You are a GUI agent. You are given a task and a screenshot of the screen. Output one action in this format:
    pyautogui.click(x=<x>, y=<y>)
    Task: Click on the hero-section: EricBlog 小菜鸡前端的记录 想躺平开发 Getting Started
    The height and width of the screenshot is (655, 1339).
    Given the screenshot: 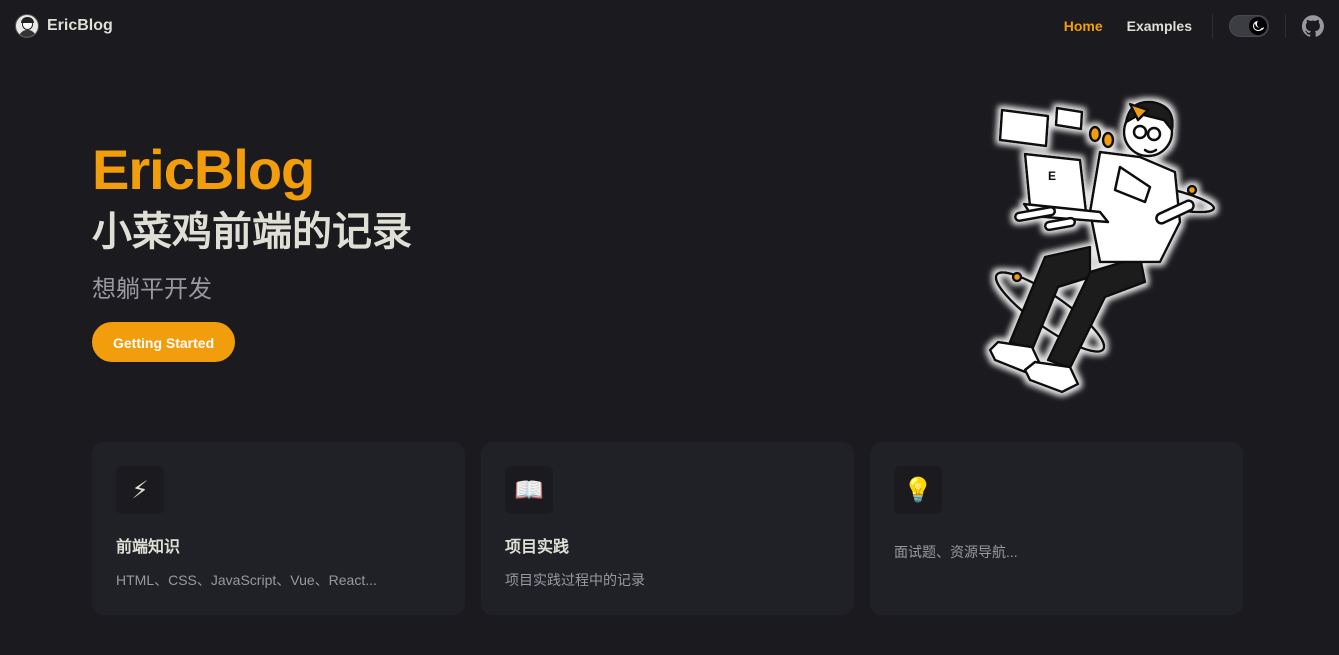 What is the action you would take?
    pyautogui.click(x=252, y=246)
    